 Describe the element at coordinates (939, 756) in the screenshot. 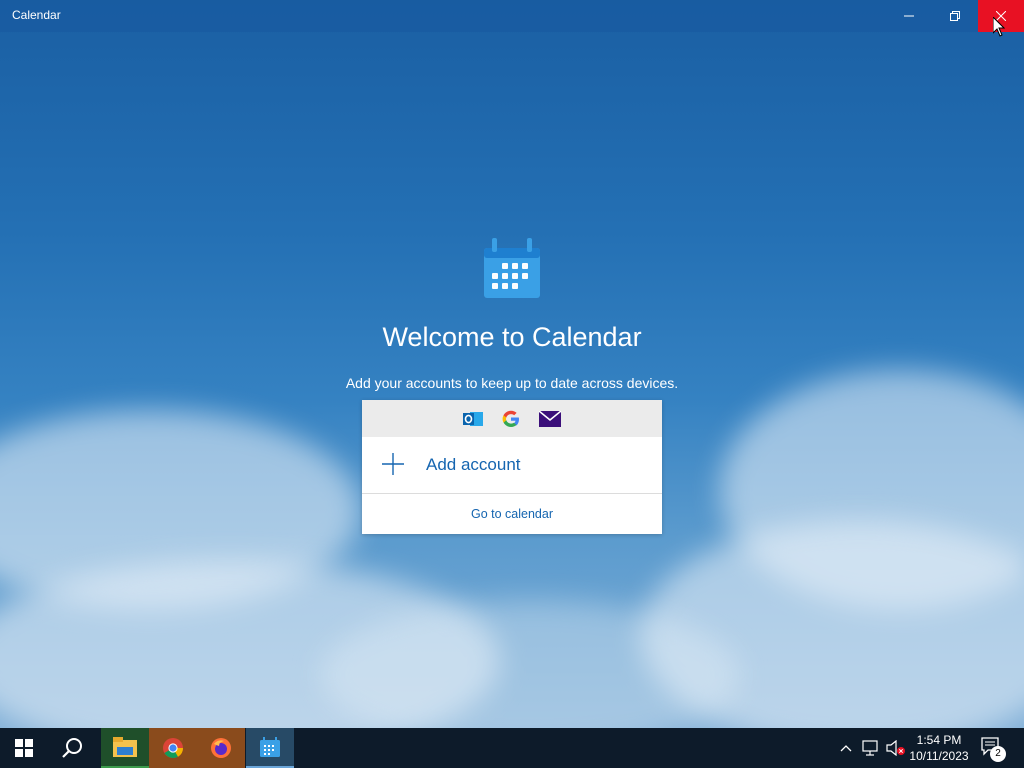

I see `clock-date: 10/11/2023` at that location.